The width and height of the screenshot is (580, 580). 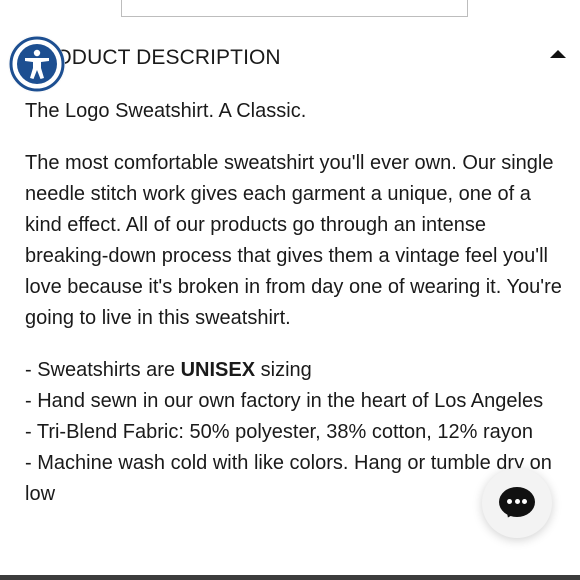 What do you see at coordinates (166, 111) in the screenshot?
I see `product-tagline: The Logo Sweatshirt. A Classic.` at bounding box center [166, 111].